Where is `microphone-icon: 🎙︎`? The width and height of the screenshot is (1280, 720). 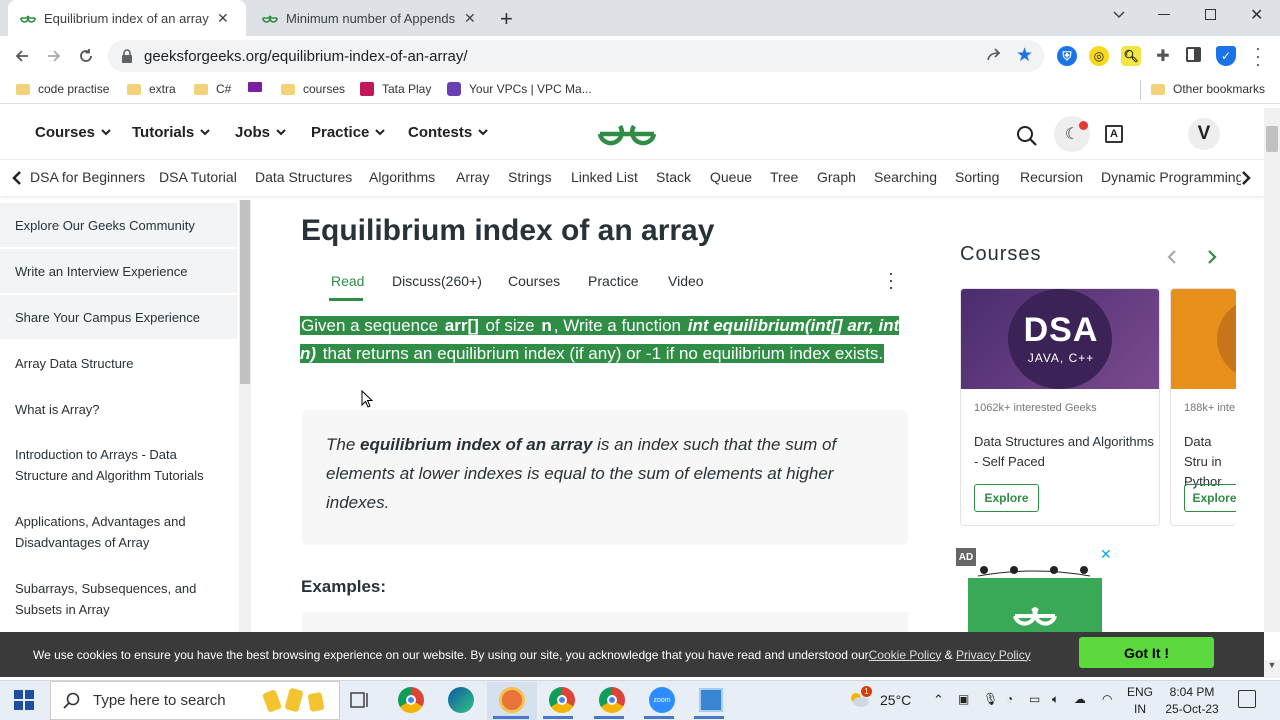
microphone-icon: 🎙︎ is located at coordinates (990, 699).